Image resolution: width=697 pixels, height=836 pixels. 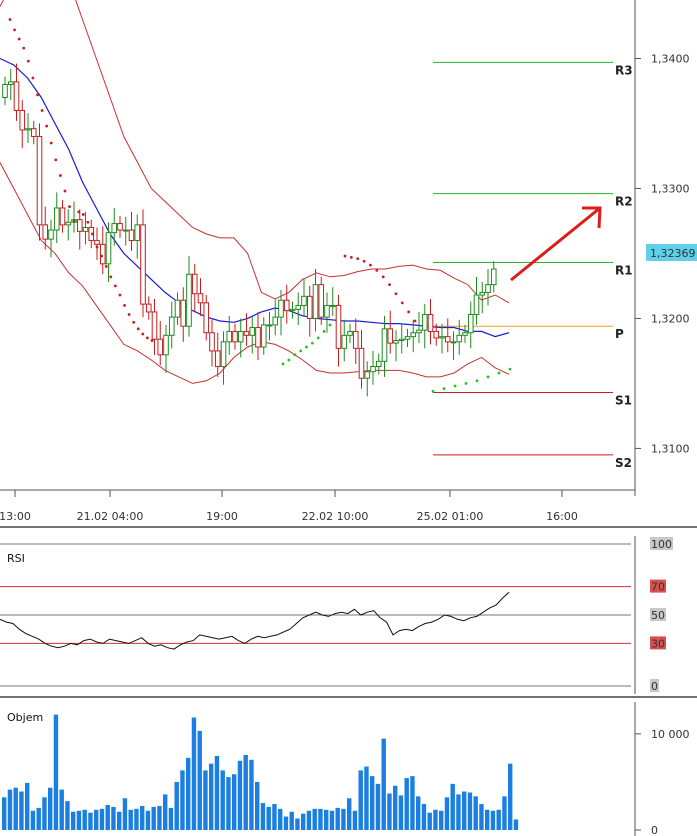 I want to click on pivot-label-r1: R1, so click(x=624, y=271).